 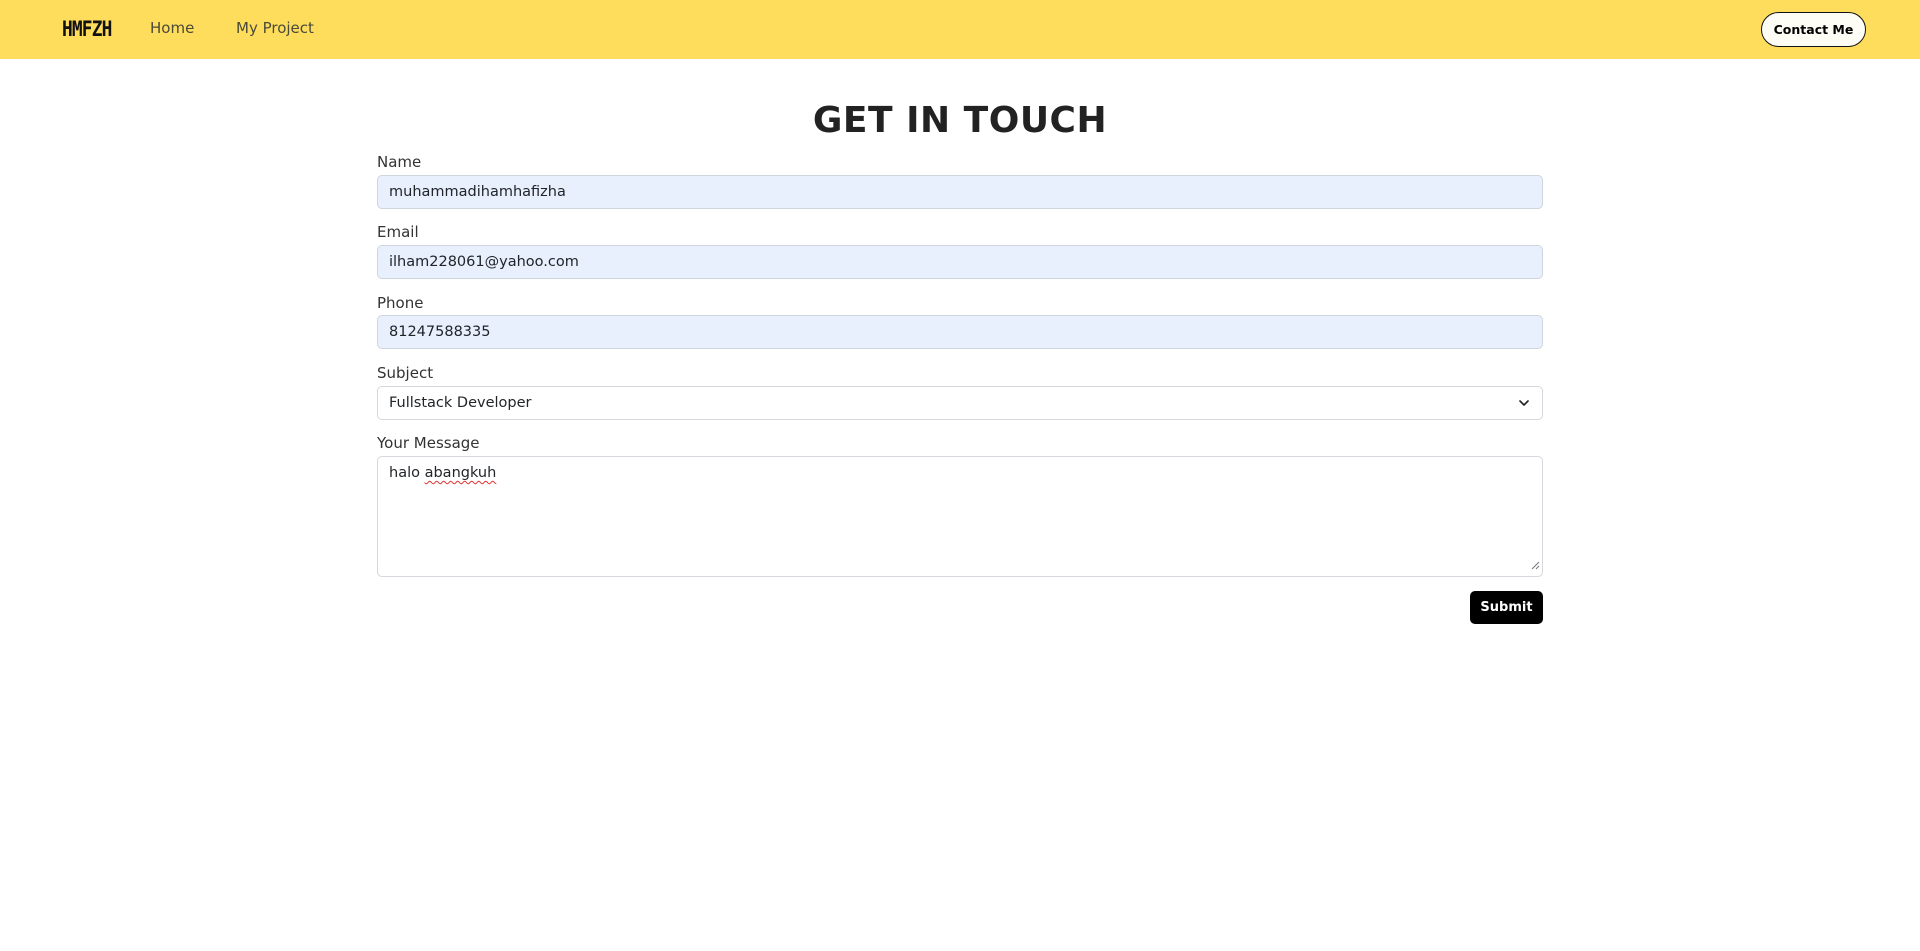 What do you see at coordinates (960, 192) in the screenshot?
I see `name-input: muhammadihamhafizha` at bounding box center [960, 192].